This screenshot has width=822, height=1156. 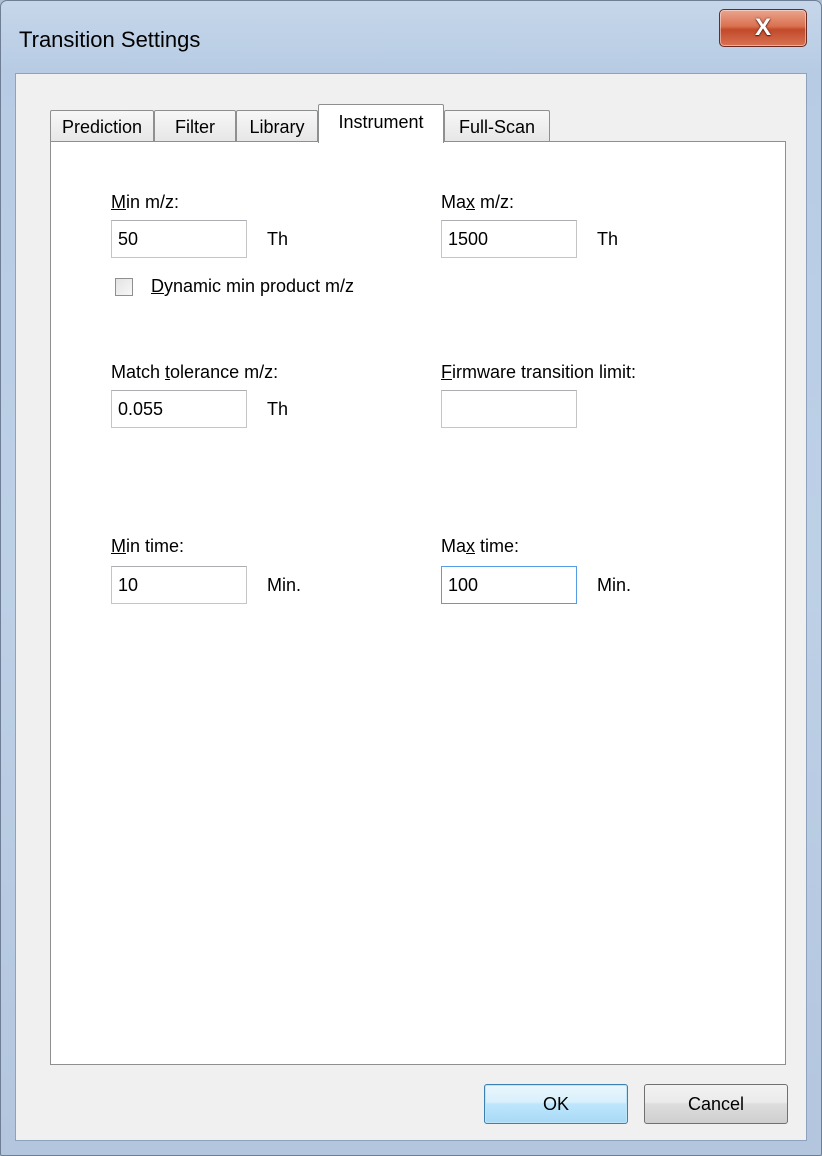 I want to click on match-tolerance-unit: Th, so click(x=278, y=409).